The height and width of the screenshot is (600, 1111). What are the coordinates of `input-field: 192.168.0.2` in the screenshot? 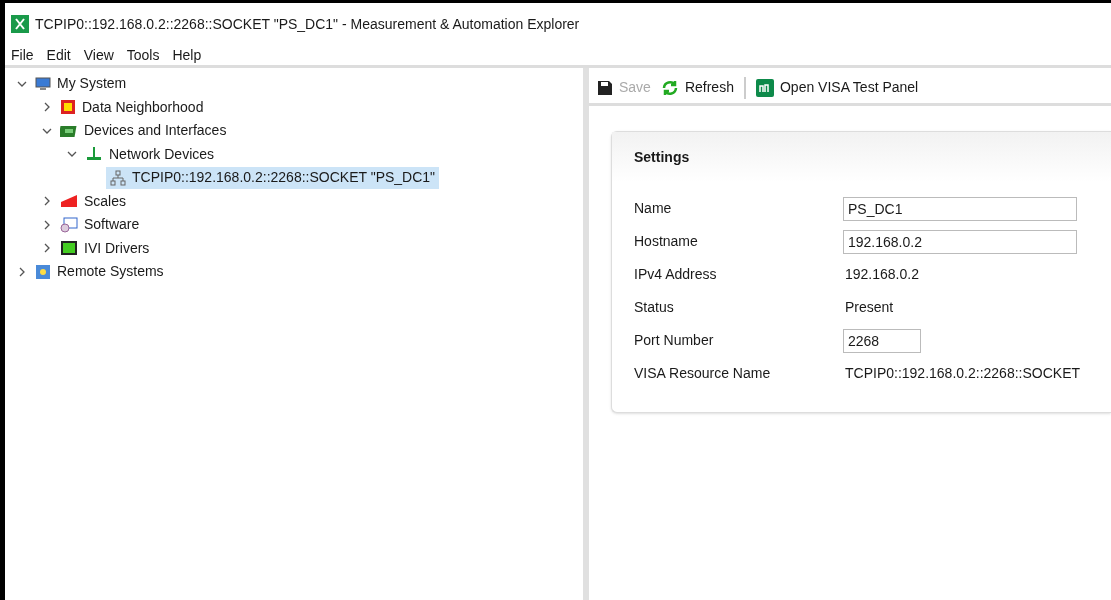 It's located at (960, 241).